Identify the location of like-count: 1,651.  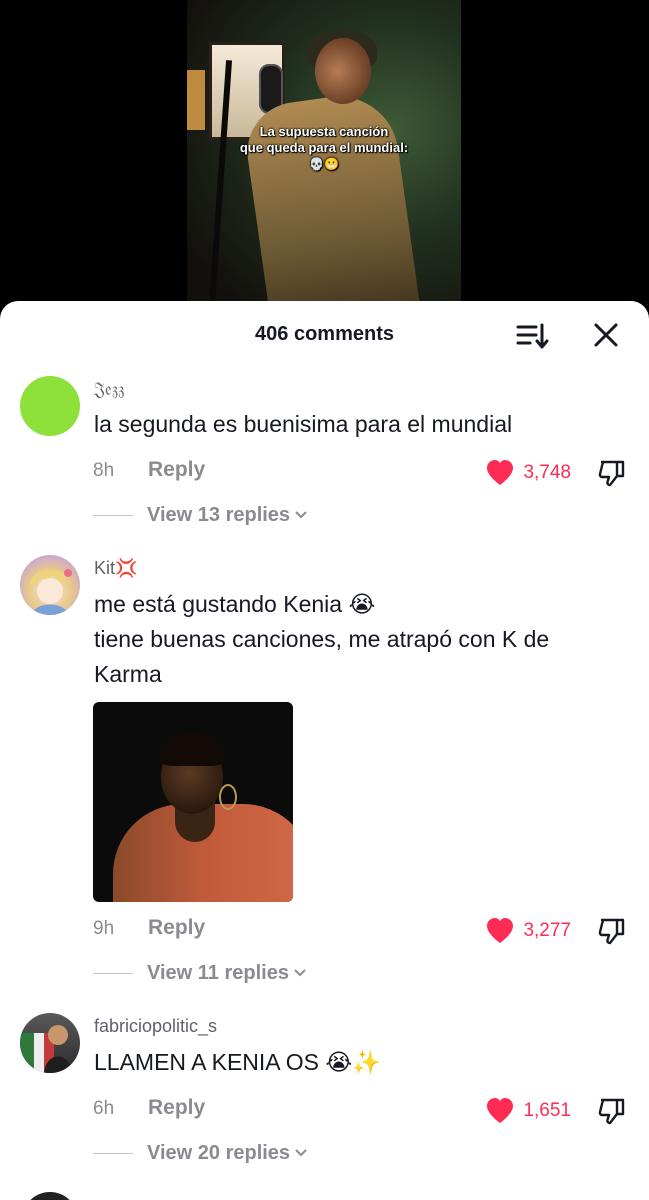
(547, 1110).